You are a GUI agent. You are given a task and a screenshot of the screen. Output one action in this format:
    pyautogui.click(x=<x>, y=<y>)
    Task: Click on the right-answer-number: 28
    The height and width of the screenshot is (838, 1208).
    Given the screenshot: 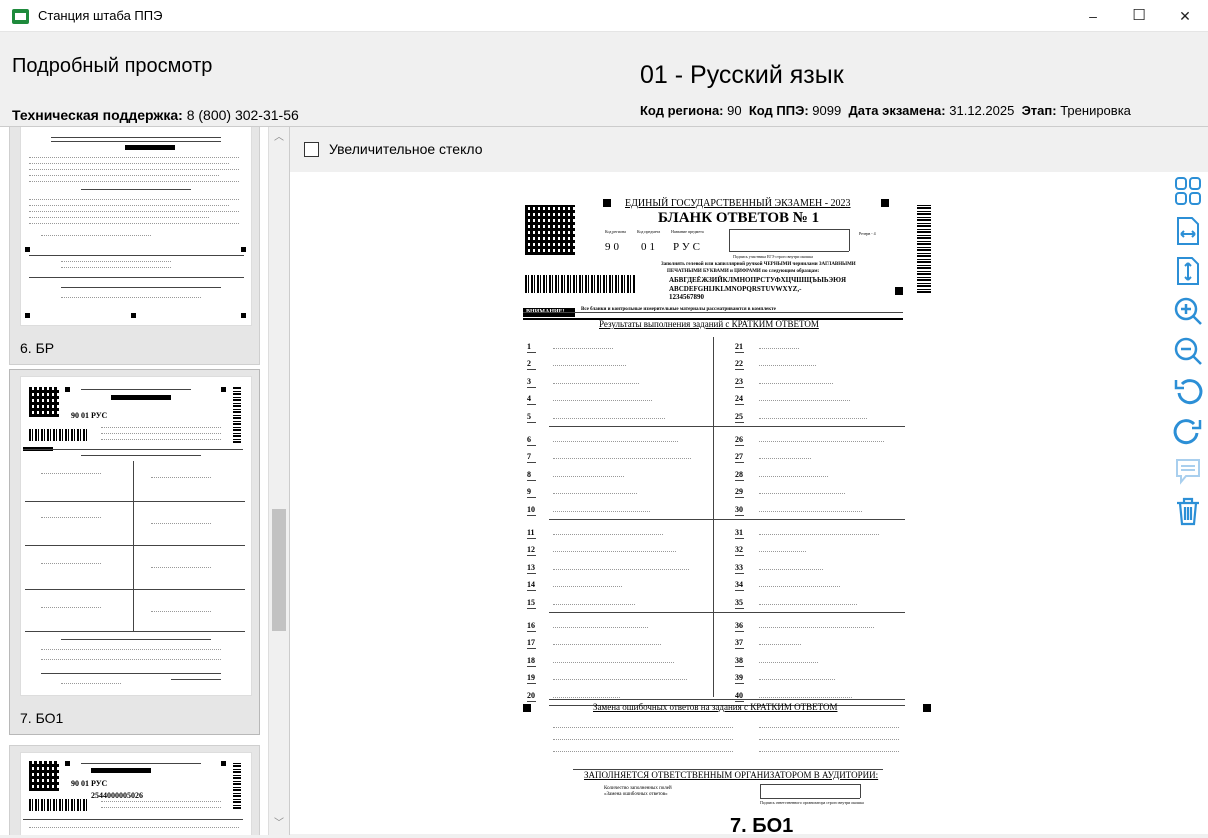 What is the action you would take?
    pyautogui.click(x=739, y=474)
    